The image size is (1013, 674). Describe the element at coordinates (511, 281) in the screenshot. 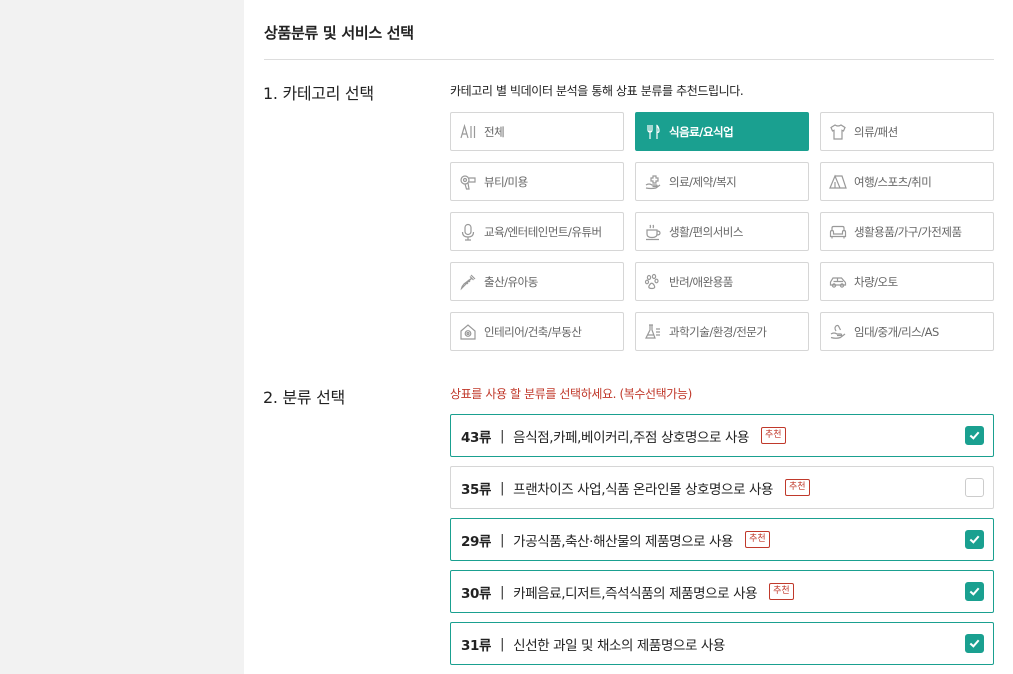

I see `category-label: 출산/유아동` at that location.